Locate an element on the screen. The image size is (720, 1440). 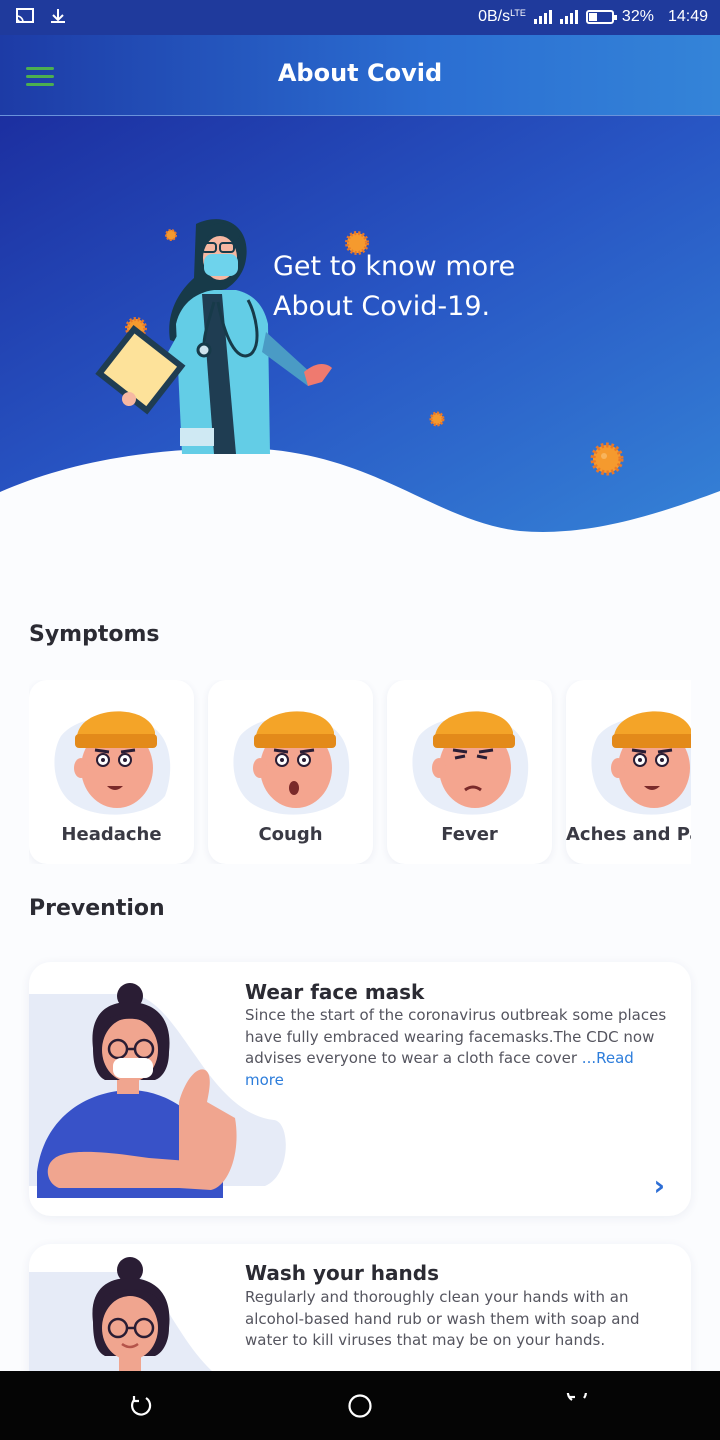
app-header: About Covid is located at coordinates (360, 75).